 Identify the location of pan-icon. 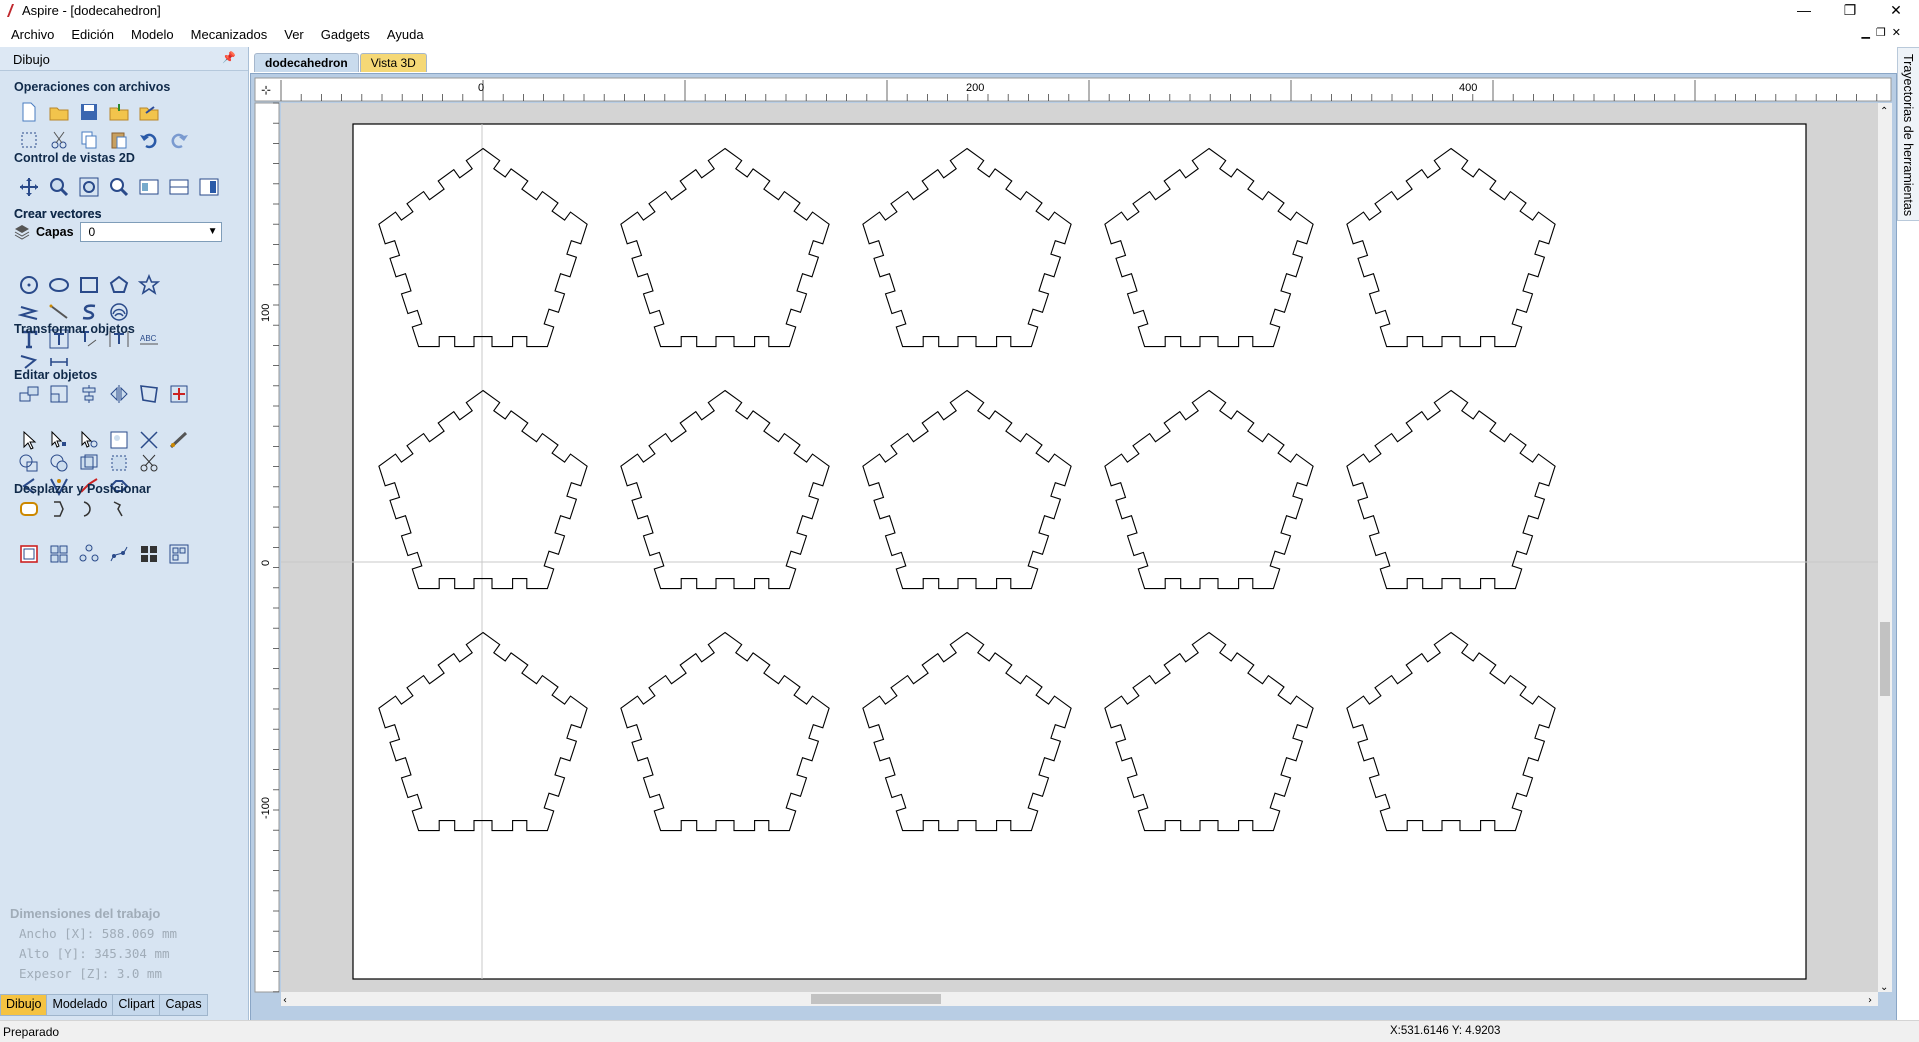
(29, 187).